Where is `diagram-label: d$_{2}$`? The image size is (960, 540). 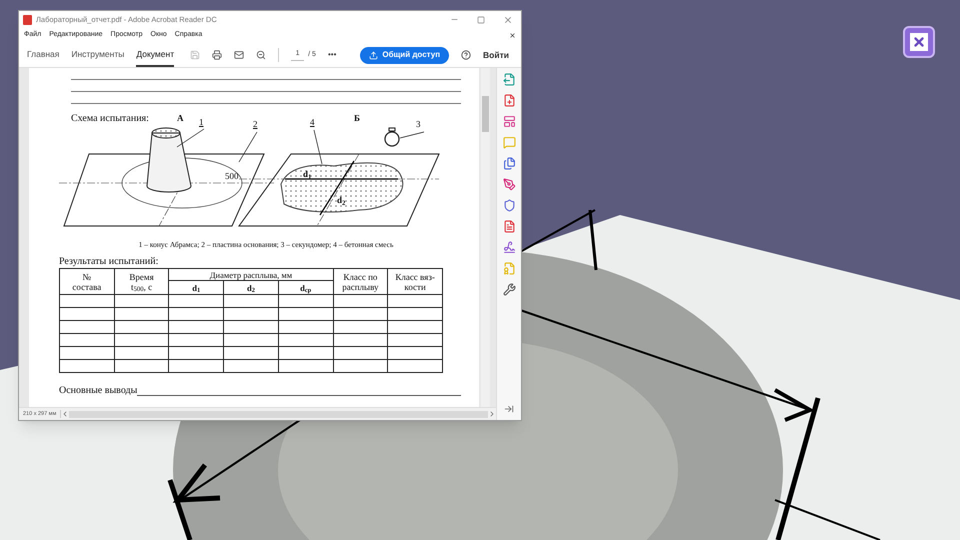 diagram-label: d$_{2}$ is located at coordinates (341, 201).